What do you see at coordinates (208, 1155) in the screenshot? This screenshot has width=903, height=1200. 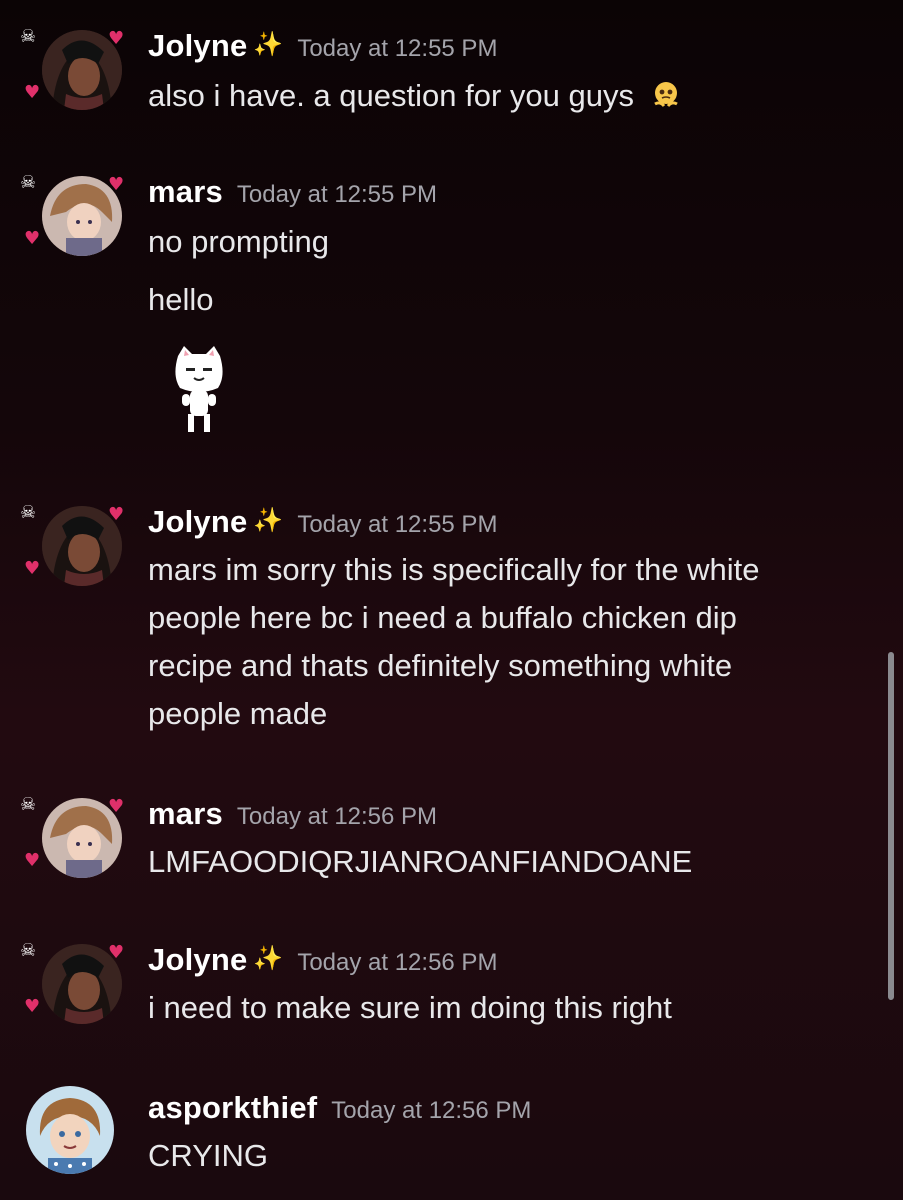 I see `message-text: CRYING` at bounding box center [208, 1155].